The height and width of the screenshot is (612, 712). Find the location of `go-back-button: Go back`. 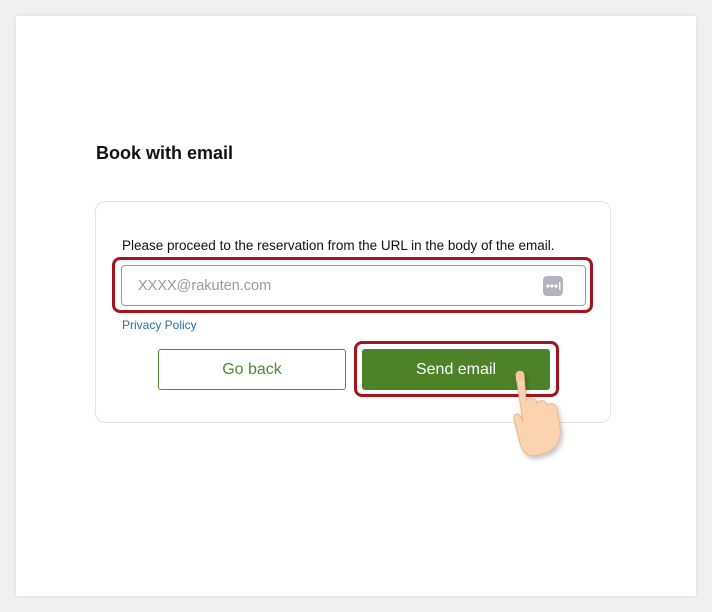

go-back-button: Go back is located at coordinates (252, 369).